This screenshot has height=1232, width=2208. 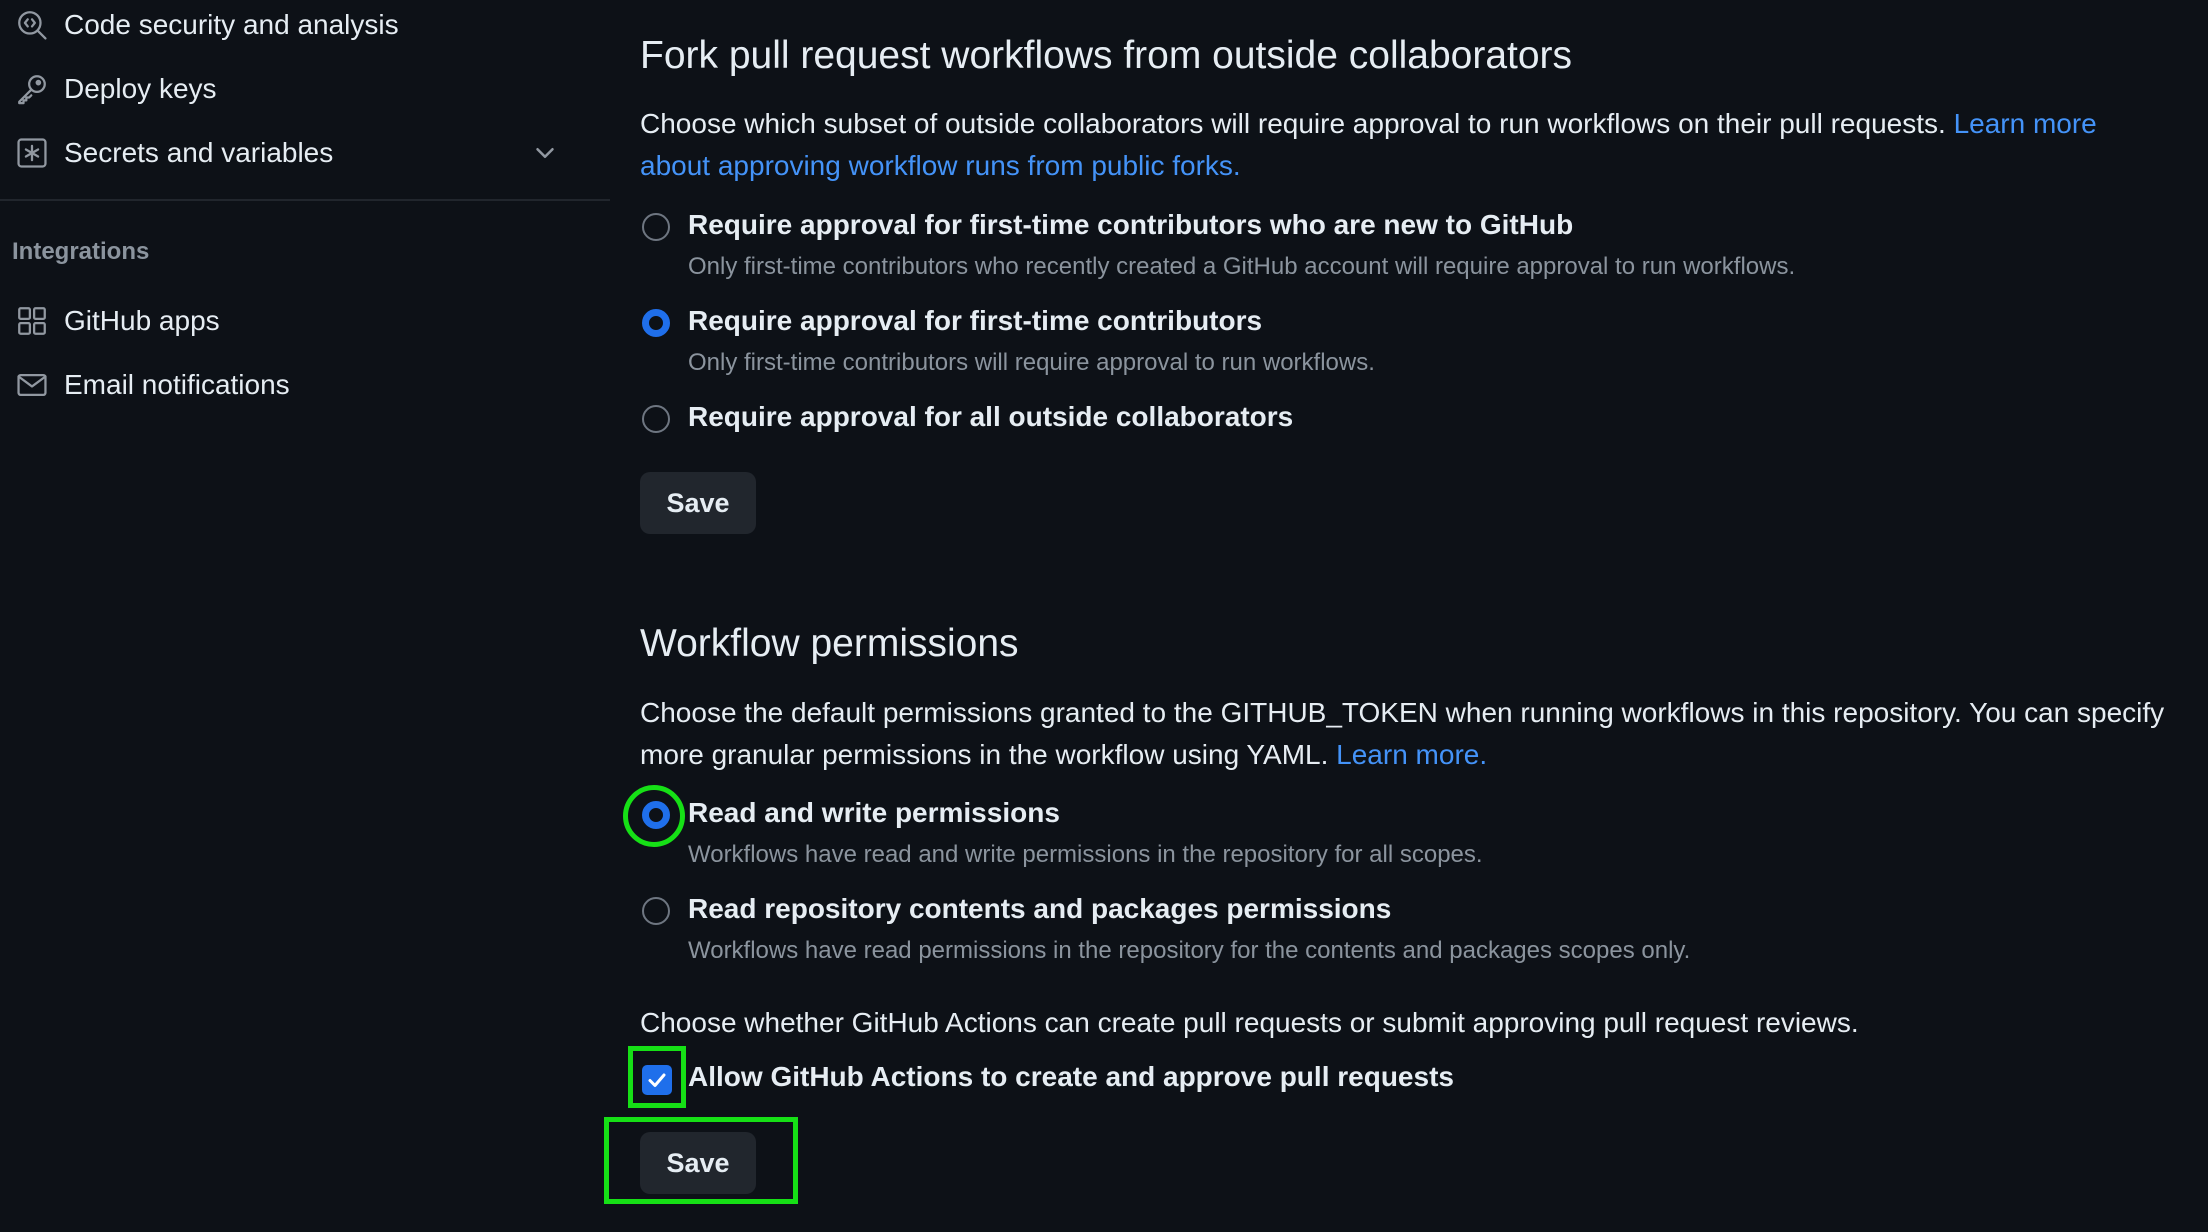 I want to click on sidebar-item-label: Deploy keys, so click(x=140, y=88).